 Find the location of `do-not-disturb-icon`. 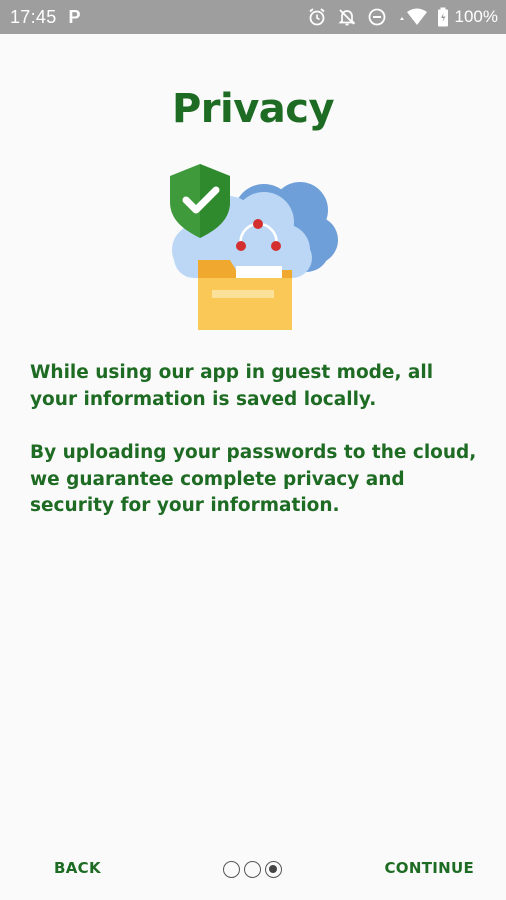

do-not-disturb-icon is located at coordinates (377, 17).